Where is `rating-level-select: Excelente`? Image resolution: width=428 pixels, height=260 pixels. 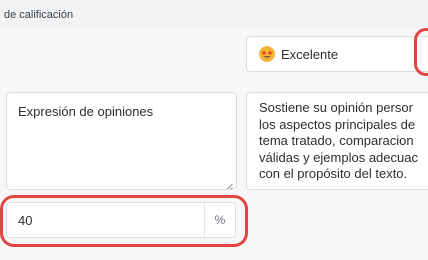 rating-level-select: Excelente is located at coordinates (337, 54).